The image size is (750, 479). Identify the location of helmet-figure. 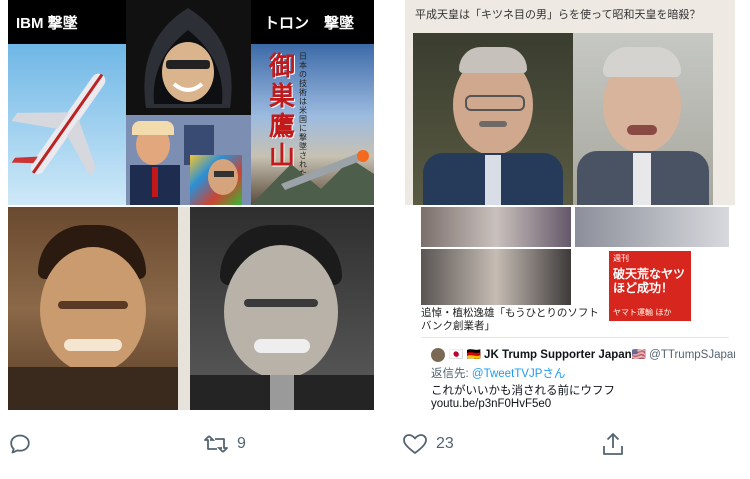
(188, 57).